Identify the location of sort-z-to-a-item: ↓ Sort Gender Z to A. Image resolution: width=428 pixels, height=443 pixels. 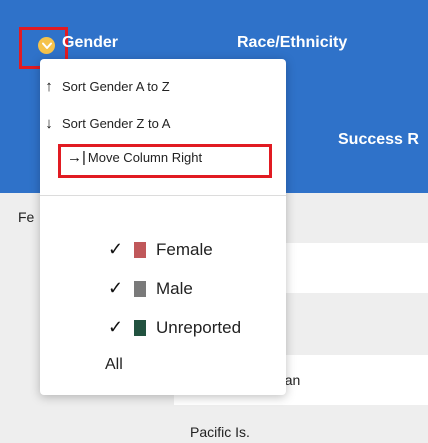
(106, 123).